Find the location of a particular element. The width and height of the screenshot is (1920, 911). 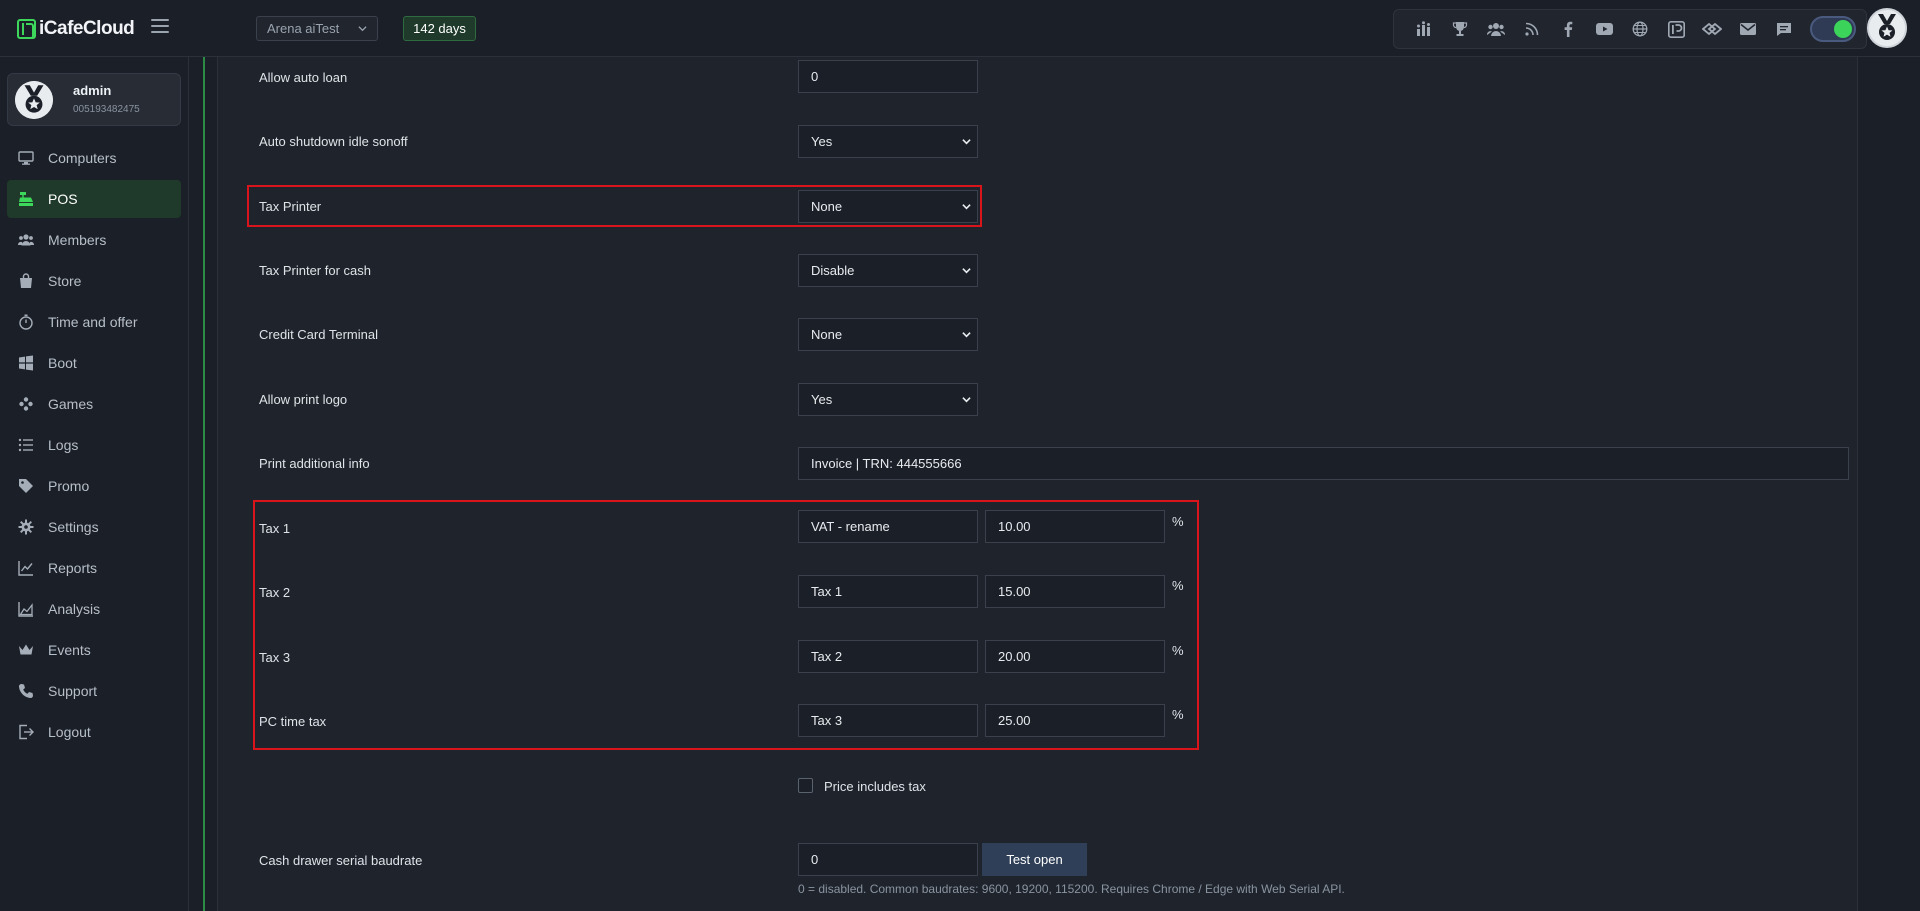

rss-icon is located at coordinates (1532, 29).